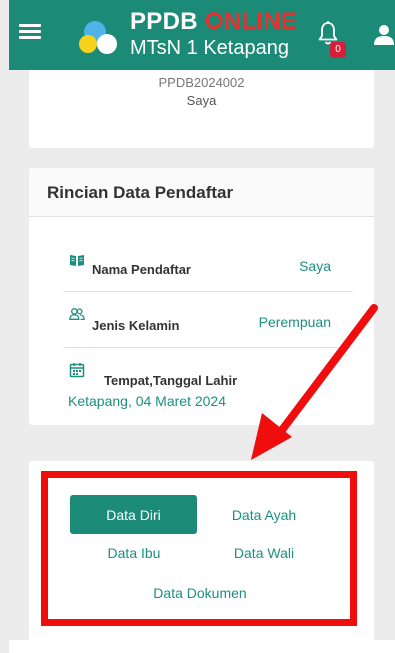  What do you see at coordinates (141, 269) in the screenshot?
I see `field-label-name: Nama Pendaftar` at bounding box center [141, 269].